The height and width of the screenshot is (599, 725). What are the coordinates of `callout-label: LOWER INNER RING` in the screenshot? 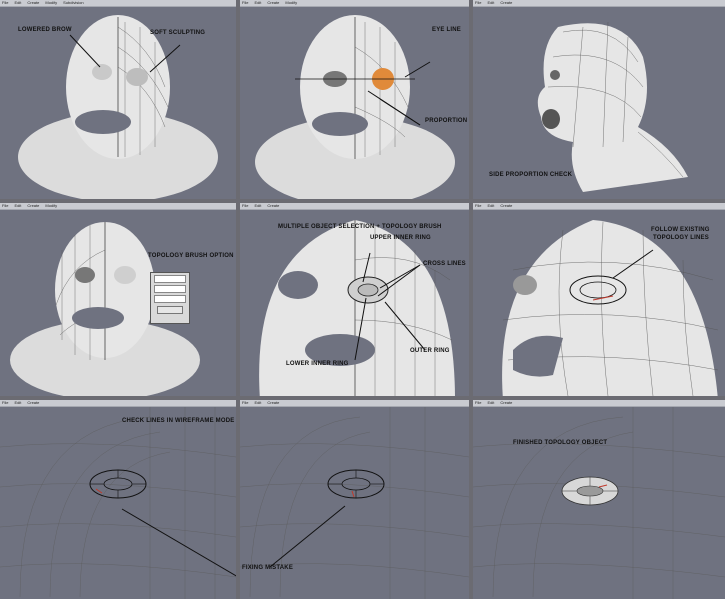 It's located at (317, 364).